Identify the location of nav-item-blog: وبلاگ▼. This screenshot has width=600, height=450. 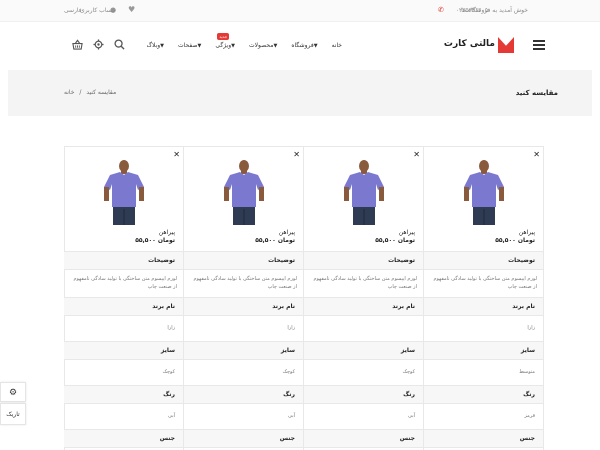
(156, 45).